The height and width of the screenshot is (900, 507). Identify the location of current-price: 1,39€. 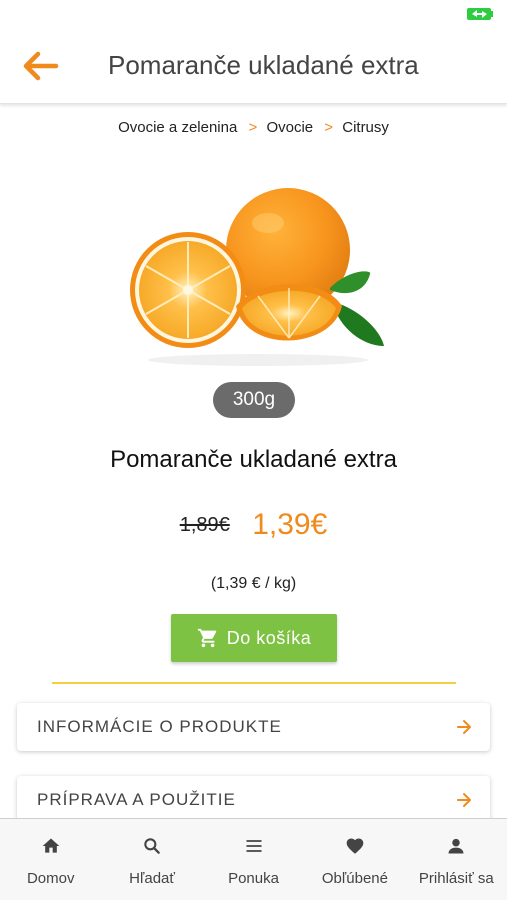
(290, 524).